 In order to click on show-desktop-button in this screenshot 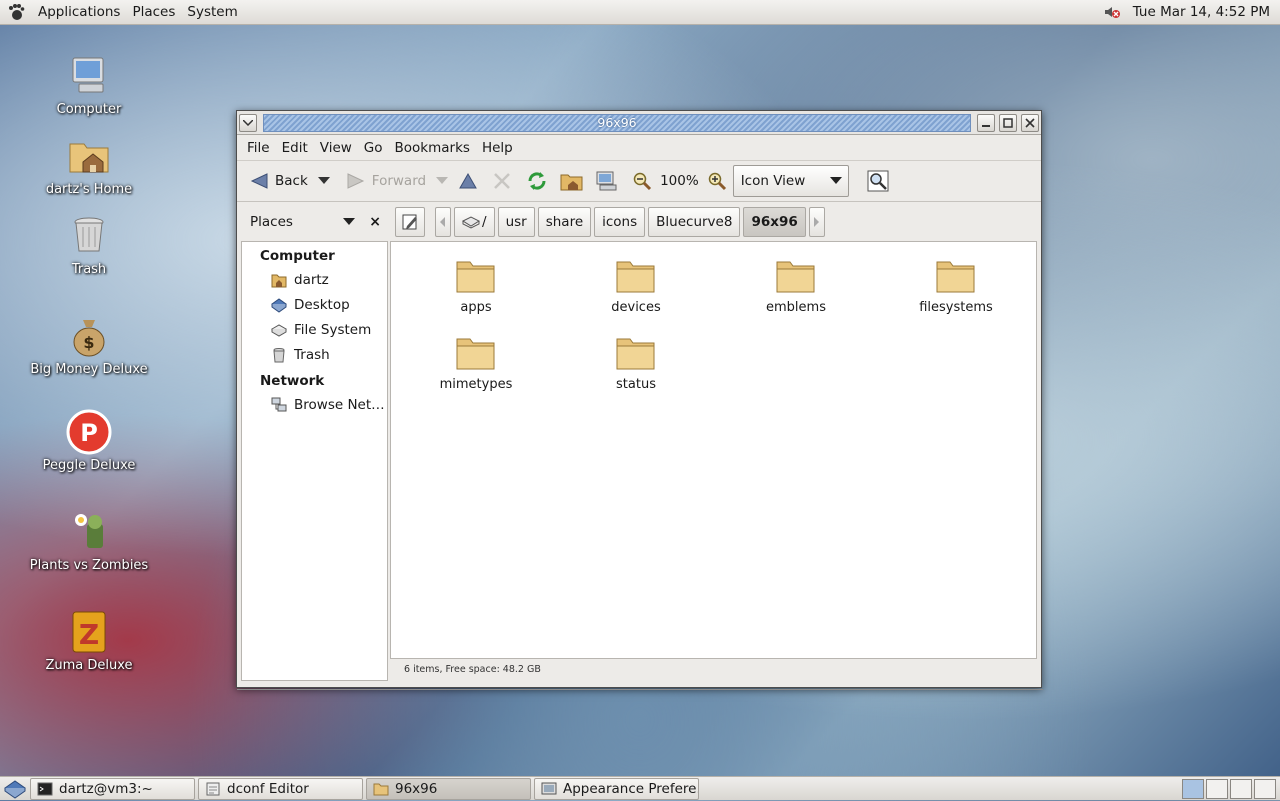, I will do `click(15, 789)`.